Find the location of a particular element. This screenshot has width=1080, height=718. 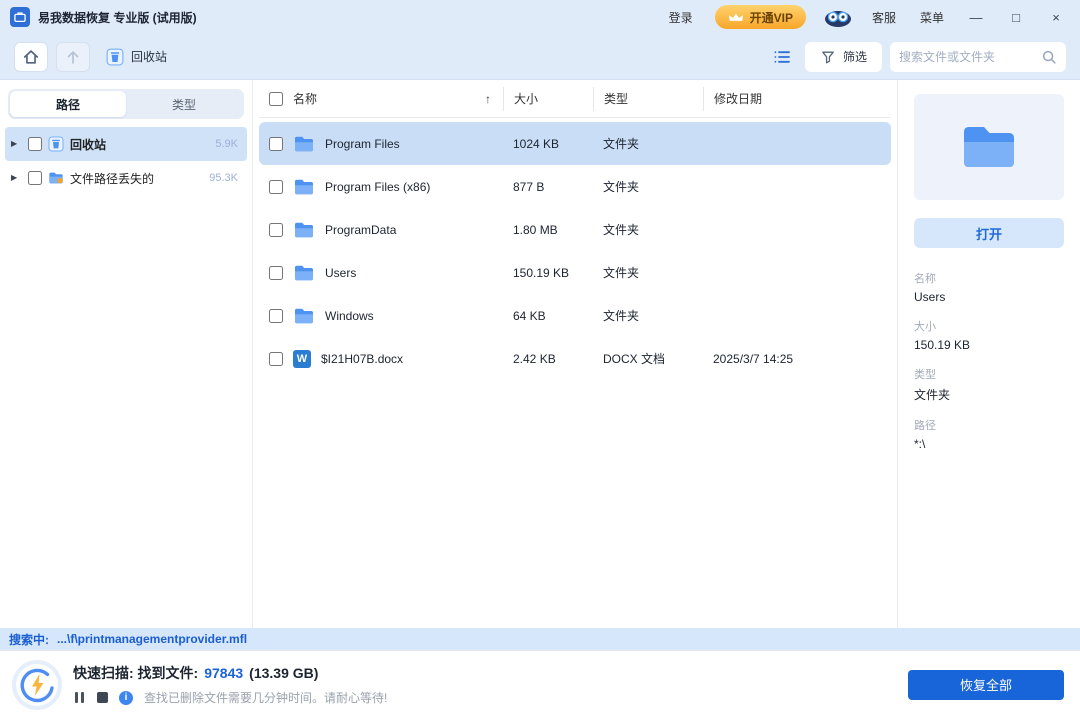

info-icon: i is located at coordinates (126, 697).